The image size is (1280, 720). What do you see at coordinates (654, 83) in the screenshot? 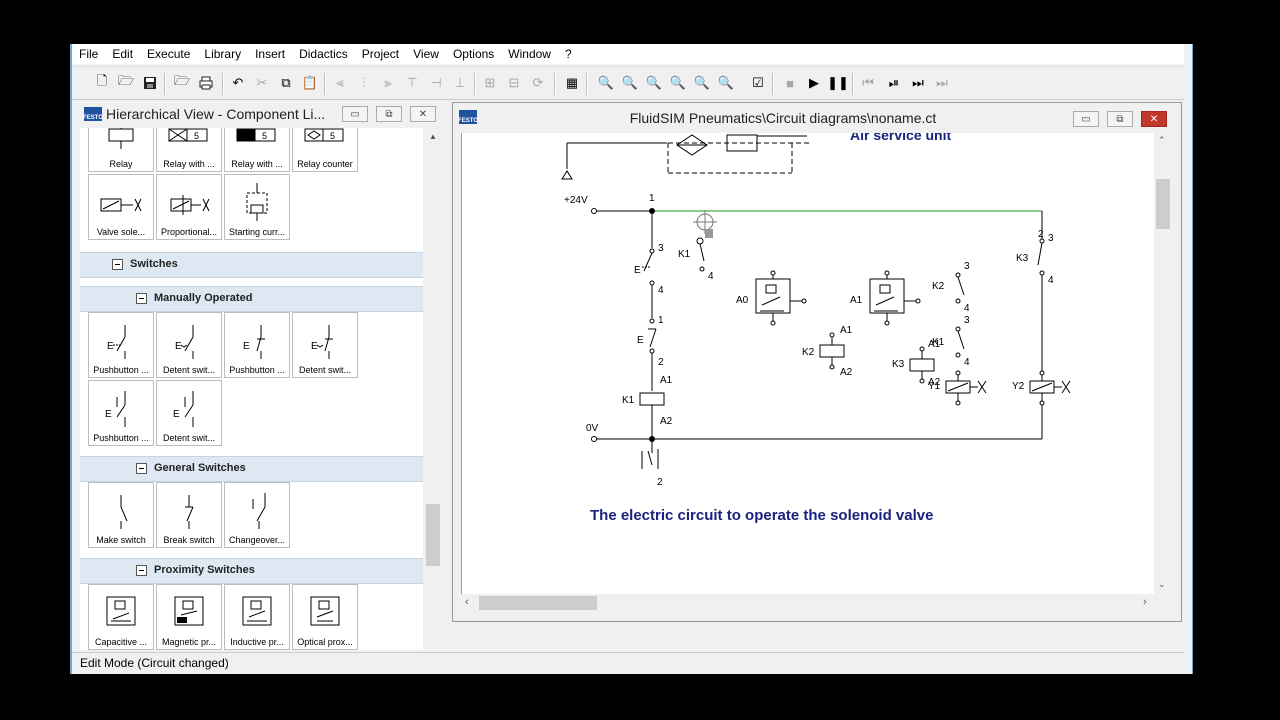
I see `zoom-fit-icon: 🔍` at bounding box center [654, 83].